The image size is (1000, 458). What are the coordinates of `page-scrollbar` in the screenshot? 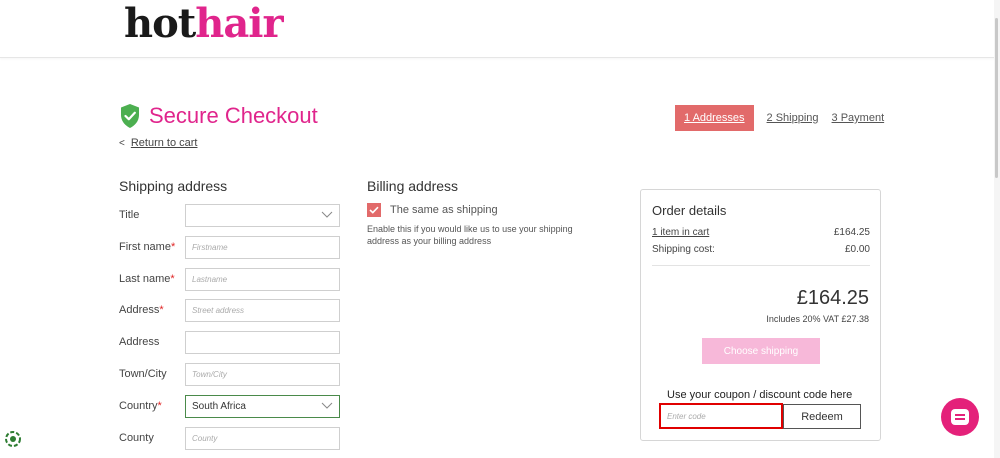 It's located at (997, 229).